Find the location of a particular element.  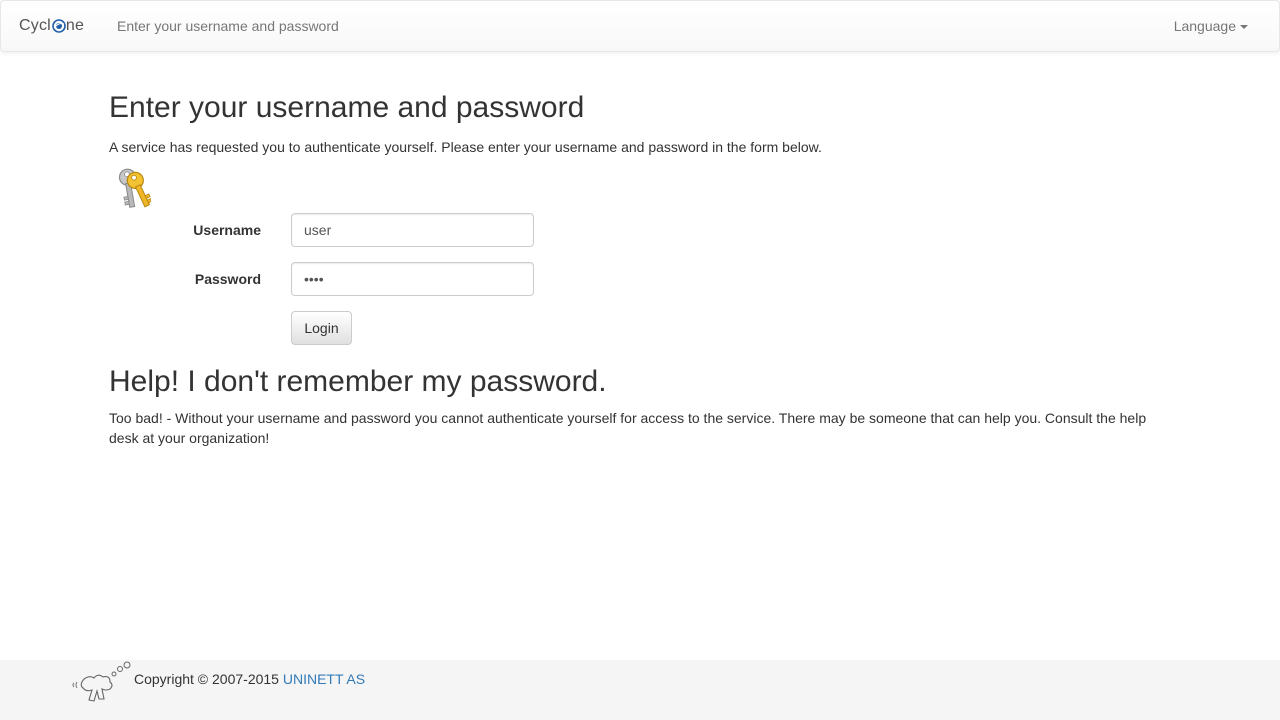

language-dropdown: Language is located at coordinates (1211, 26).